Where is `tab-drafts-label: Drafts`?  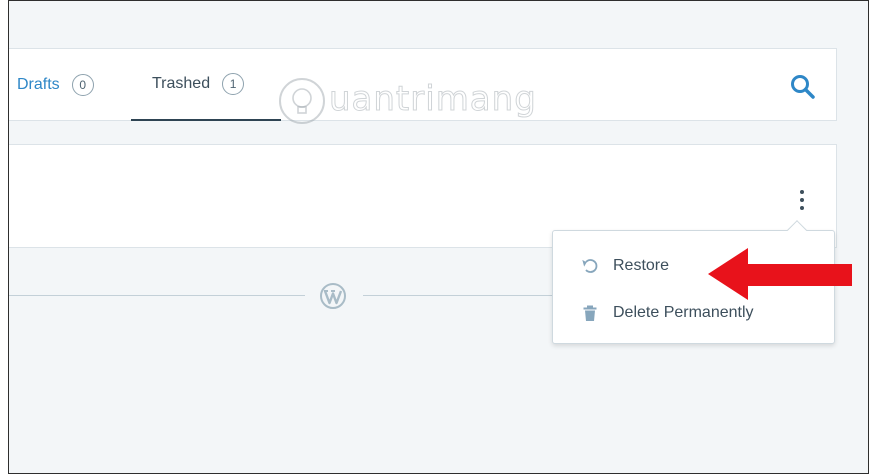
tab-drafts-label: Drafts is located at coordinates (38, 84).